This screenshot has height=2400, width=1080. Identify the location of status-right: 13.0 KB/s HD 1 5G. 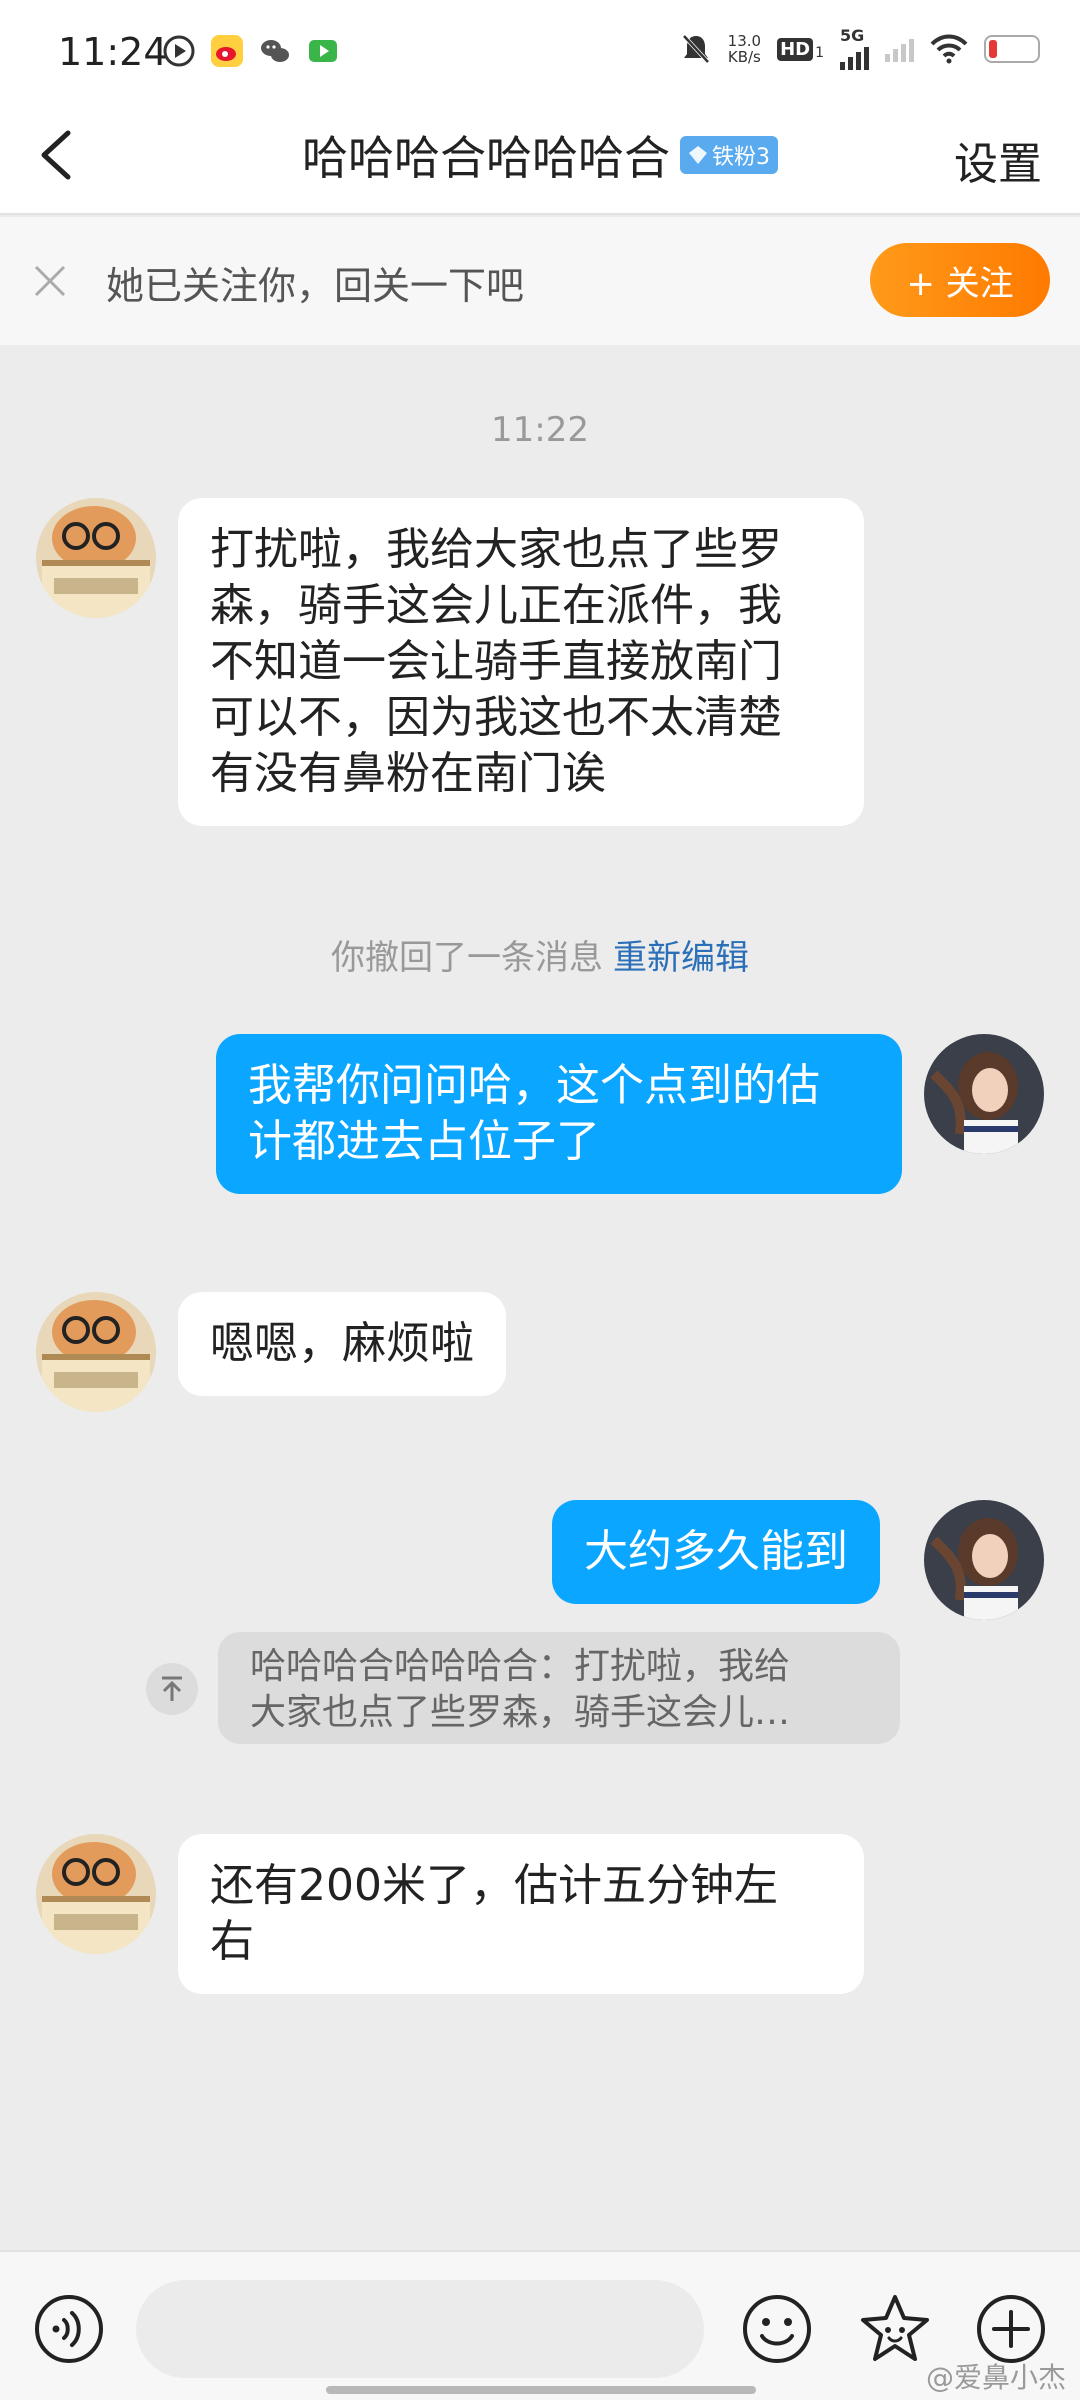
(860, 49).